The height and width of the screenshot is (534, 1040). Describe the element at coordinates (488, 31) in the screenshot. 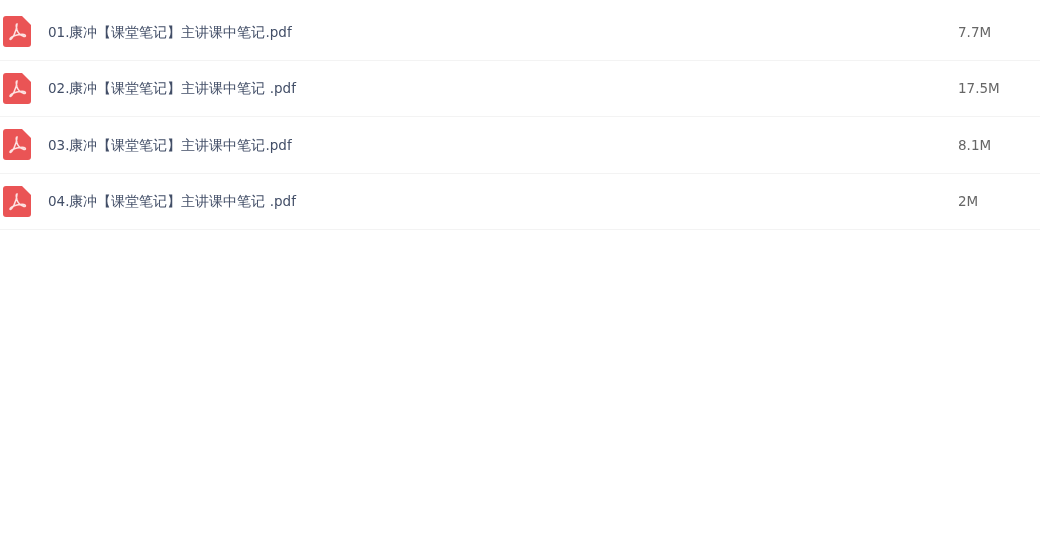

I see `file-name: 01.康冲【课堂笔记】主讲课中笔记.pdf` at that location.